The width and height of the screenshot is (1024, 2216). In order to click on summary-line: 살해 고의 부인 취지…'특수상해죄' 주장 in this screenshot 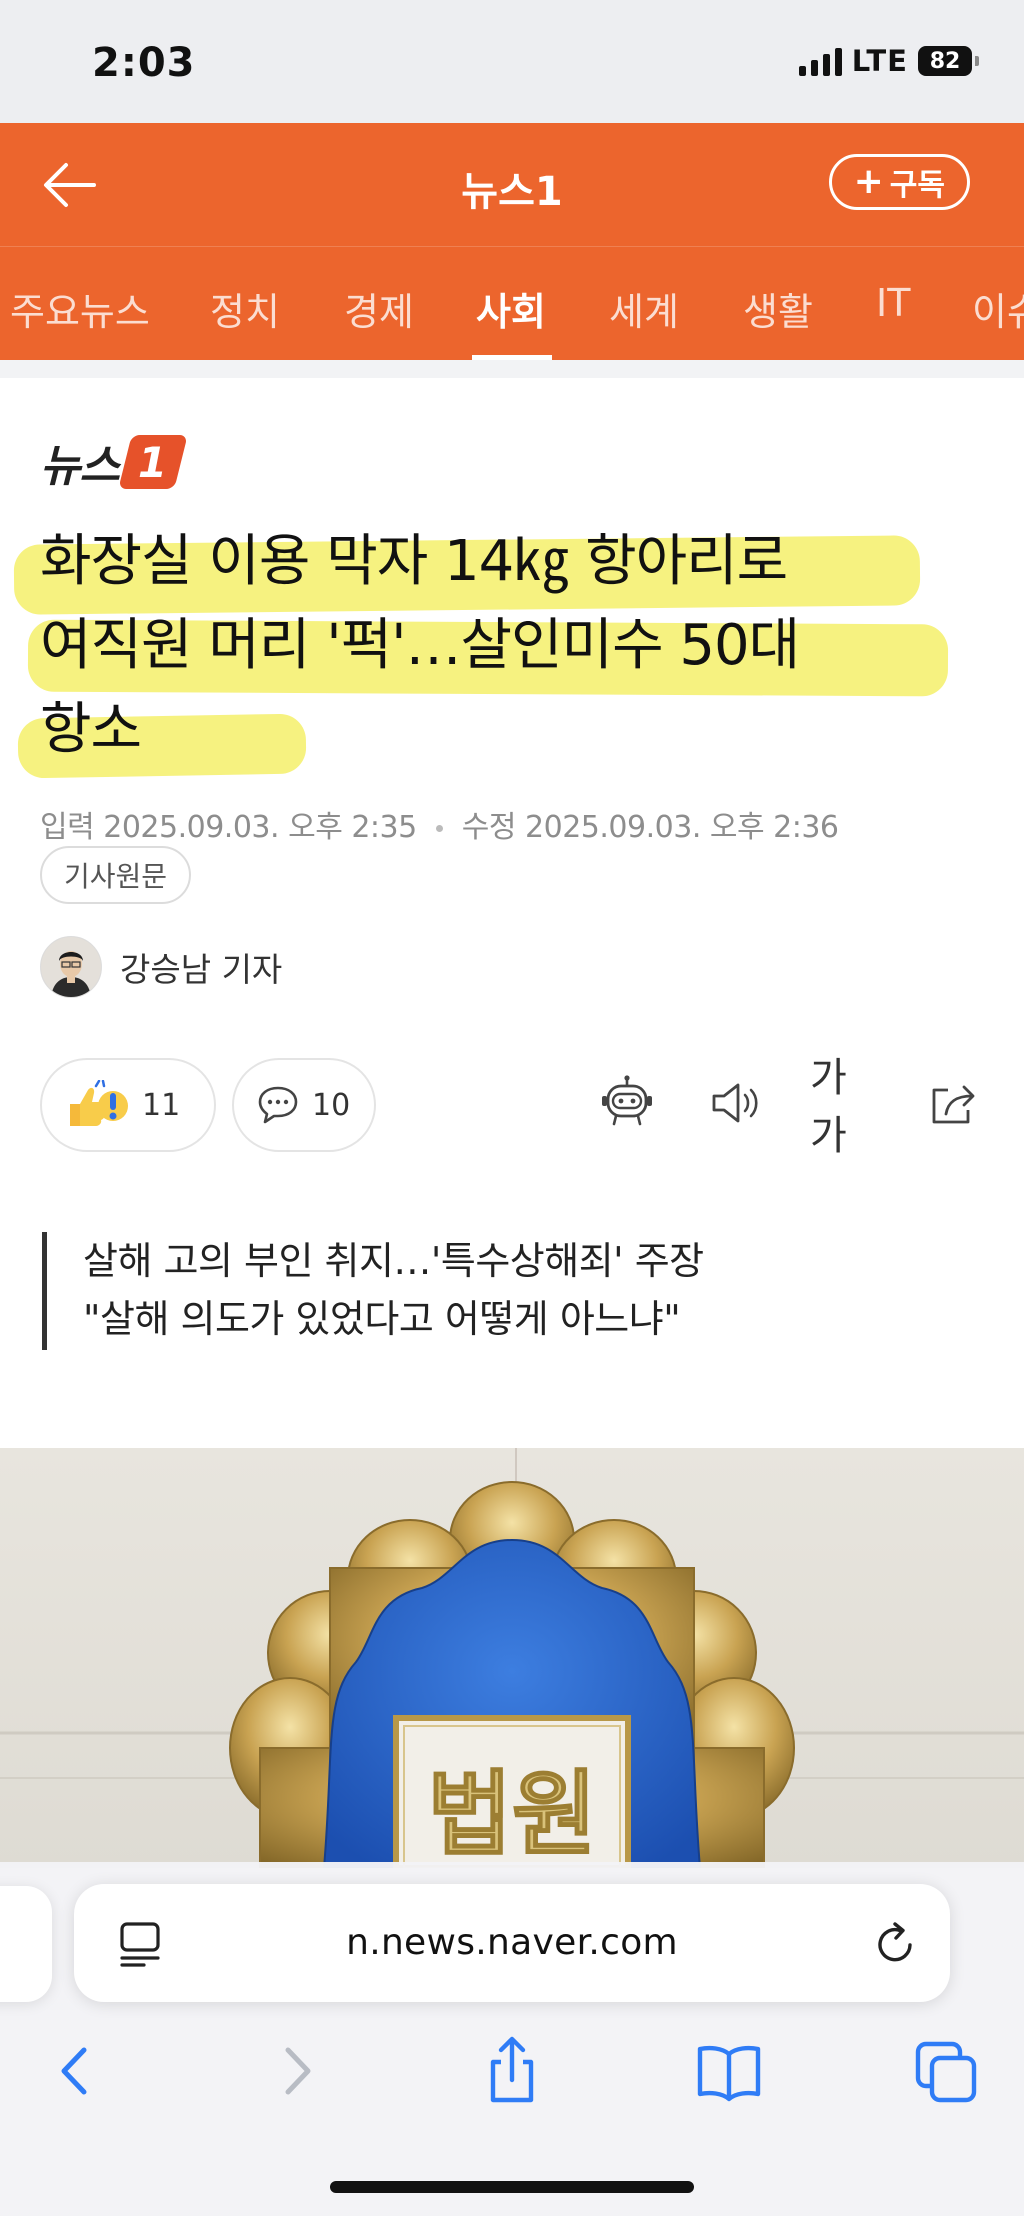, I will do `click(393, 1261)`.